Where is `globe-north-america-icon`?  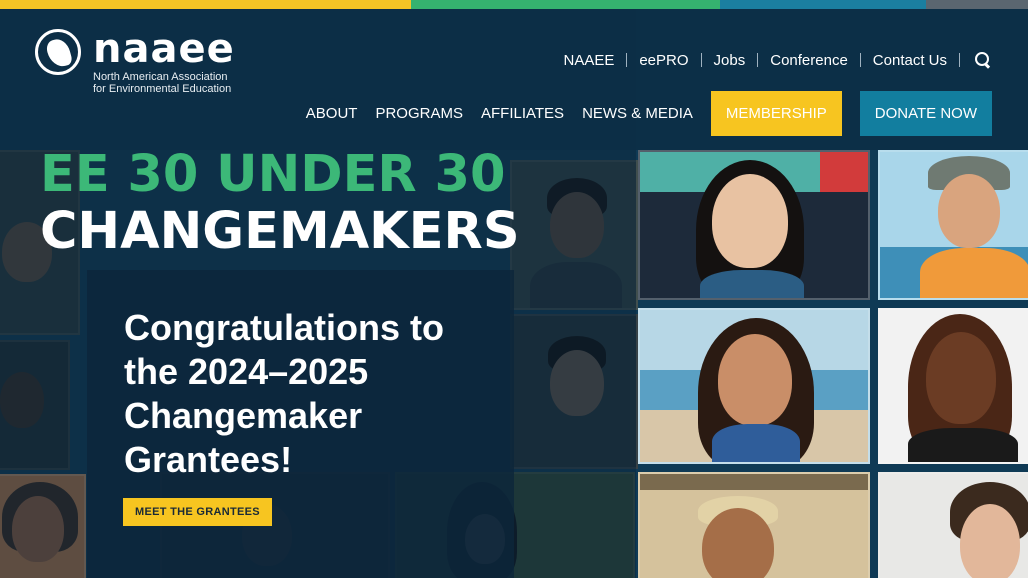 globe-north-america-icon is located at coordinates (58, 52).